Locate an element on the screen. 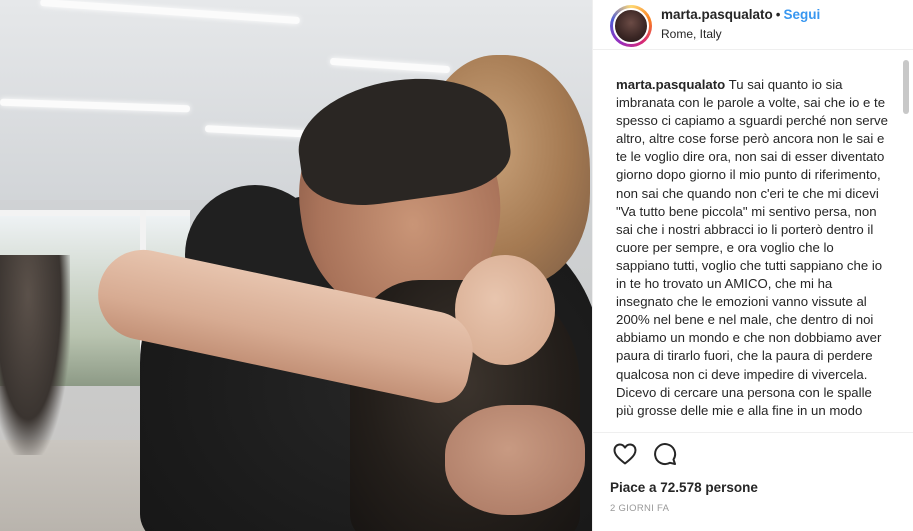 Image resolution: width=913 pixels, height=531 pixels. caption-username: marta.pasqualato is located at coordinates (670, 84).